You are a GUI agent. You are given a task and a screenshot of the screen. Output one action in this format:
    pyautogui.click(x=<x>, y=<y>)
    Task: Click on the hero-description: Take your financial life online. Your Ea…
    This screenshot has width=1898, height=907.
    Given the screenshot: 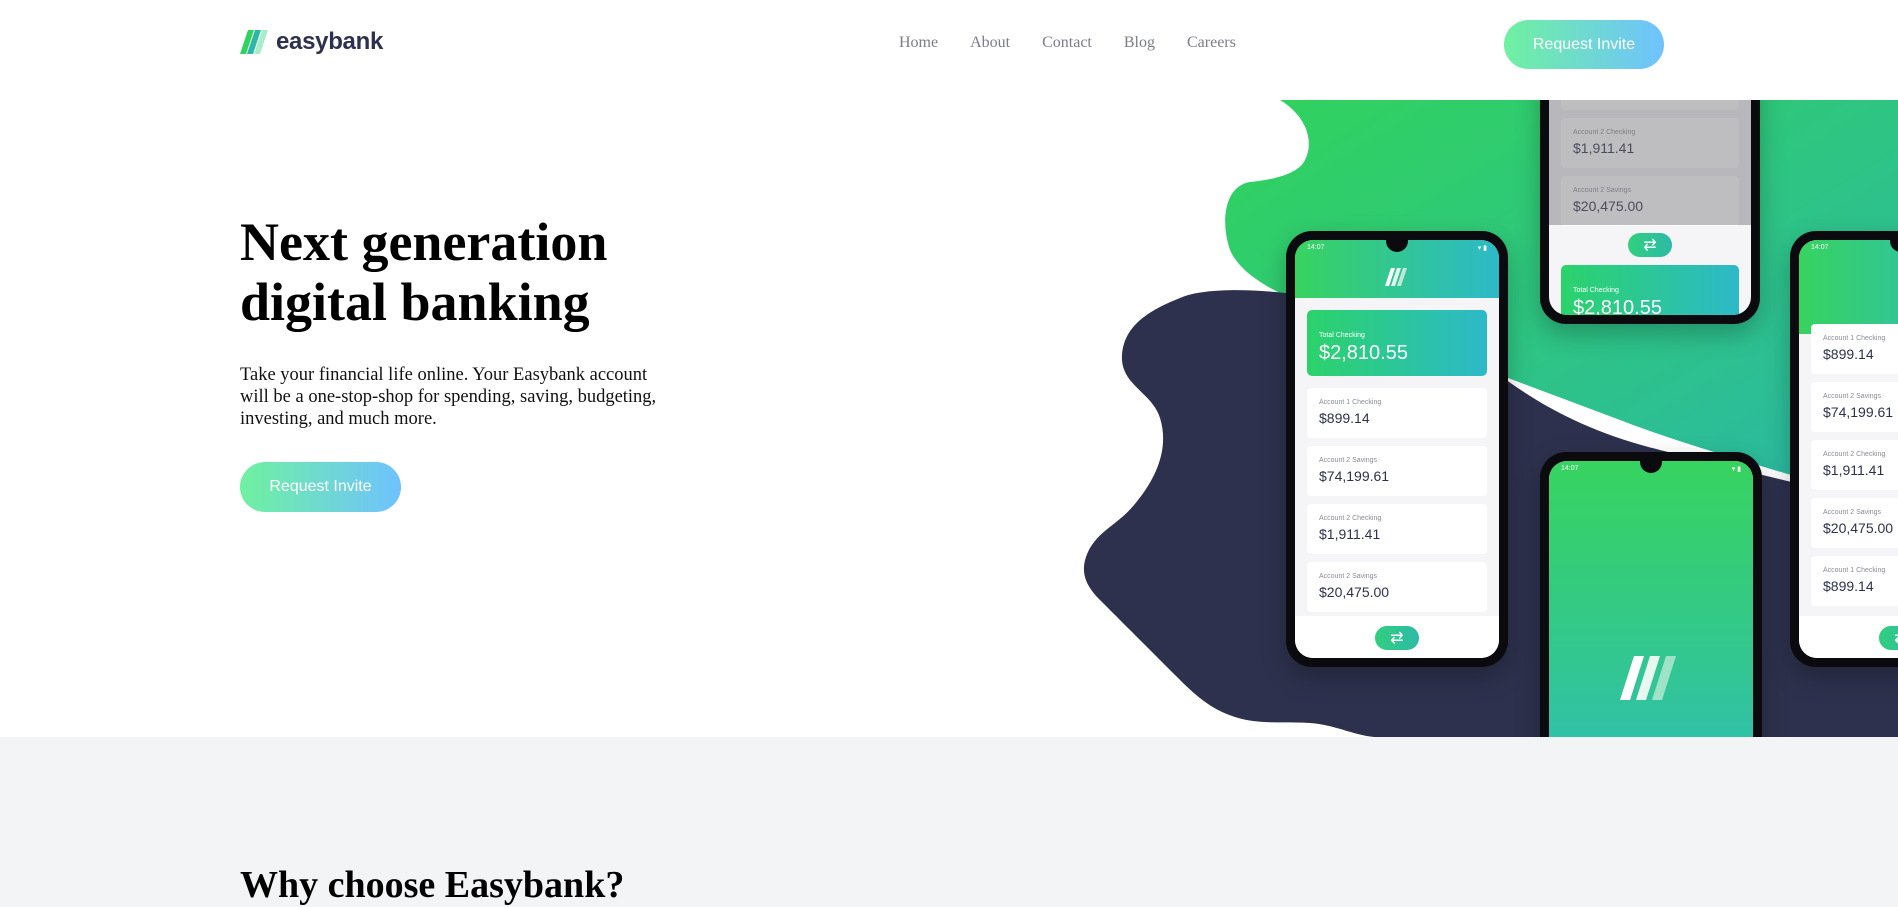 What is the action you would take?
    pyautogui.click(x=448, y=397)
    